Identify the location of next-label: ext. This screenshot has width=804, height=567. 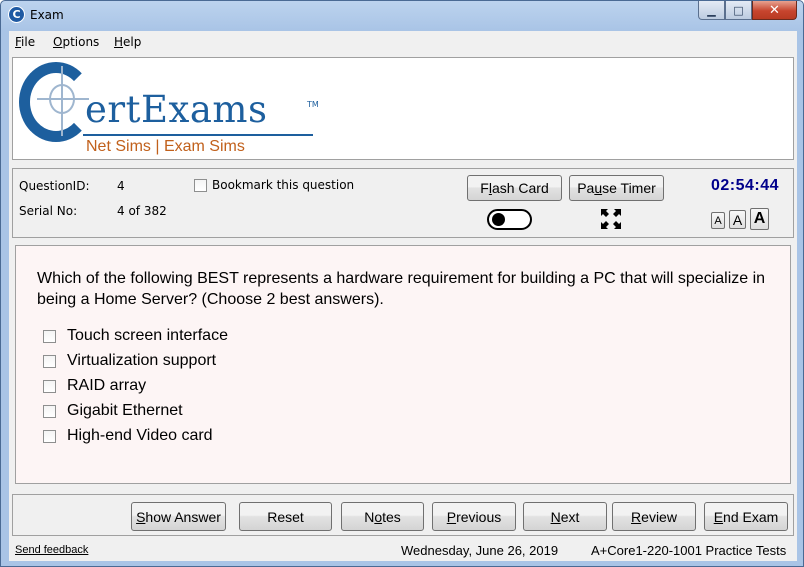
(570, 516).